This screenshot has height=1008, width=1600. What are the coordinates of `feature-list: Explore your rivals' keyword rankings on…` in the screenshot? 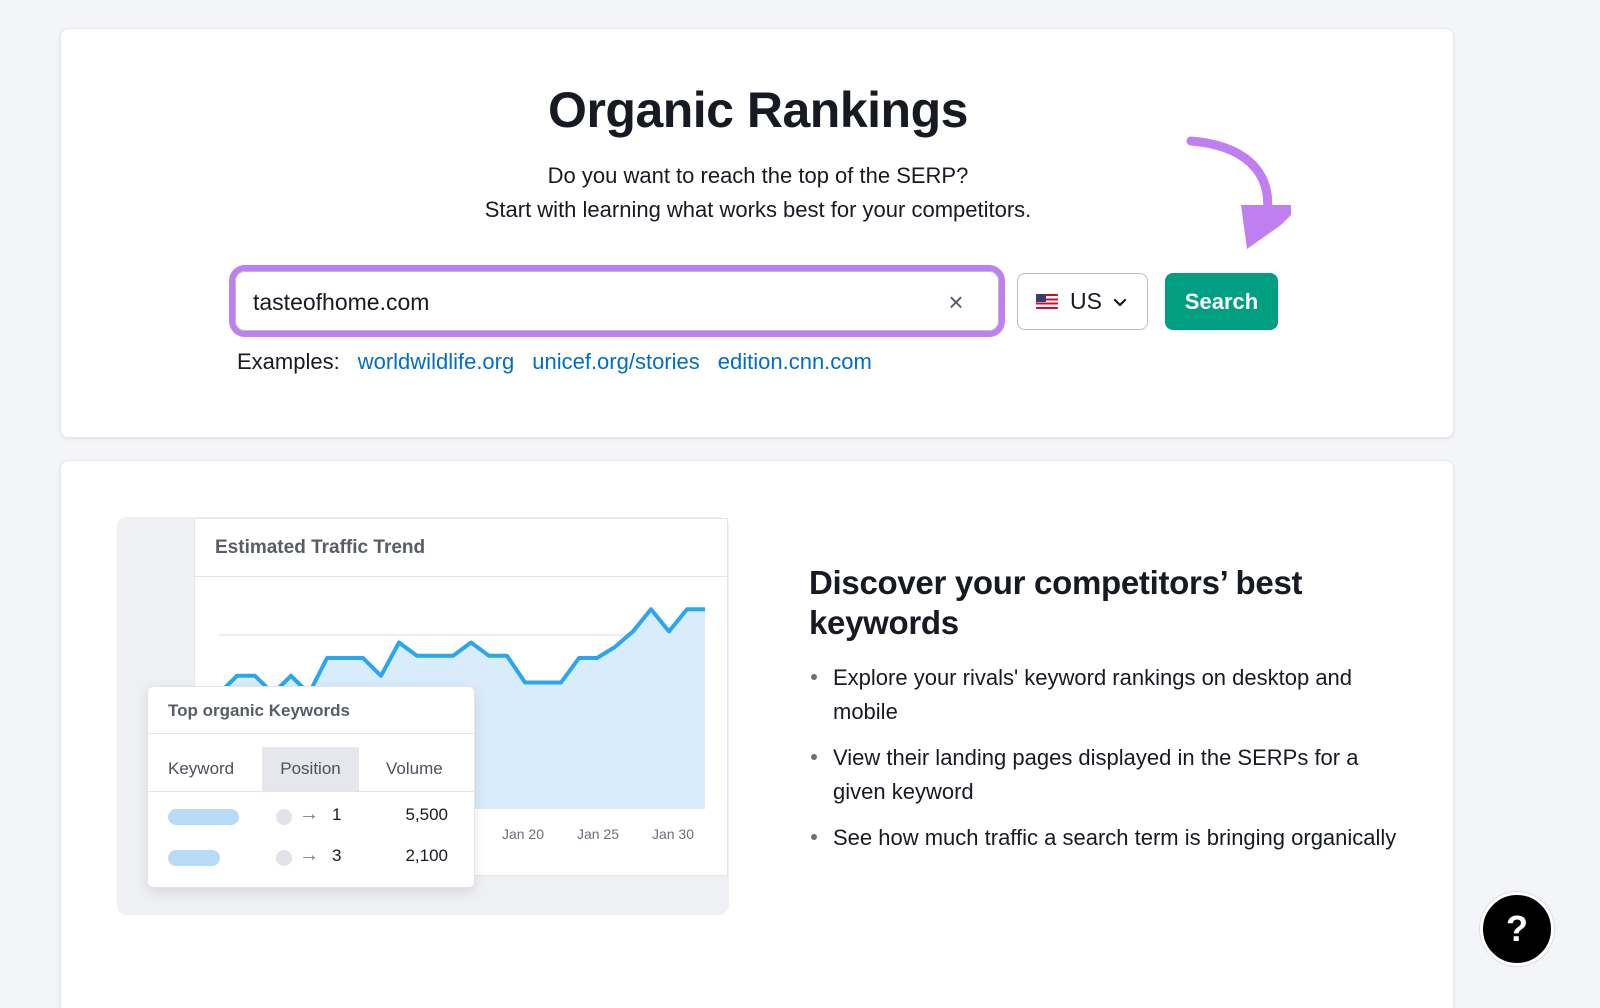 It's located at (1104, 764).